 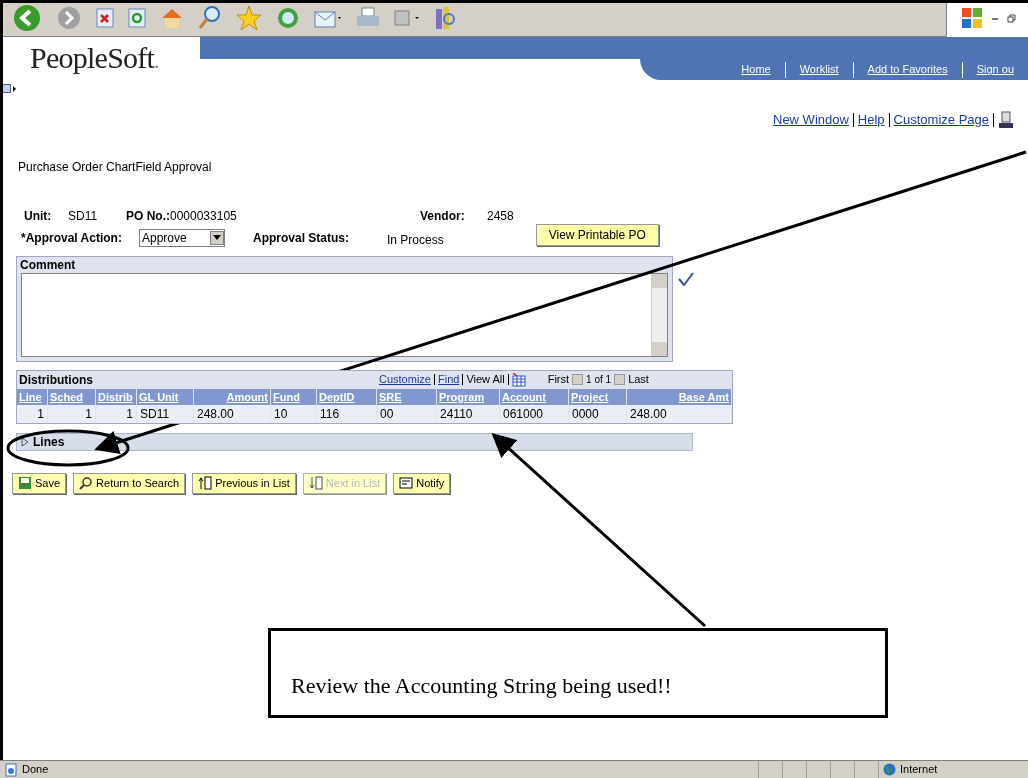 What do you see at coordinates (500, 216) in the screenshot?
I see `field-value: 2458` at bounding box center [500, 216].